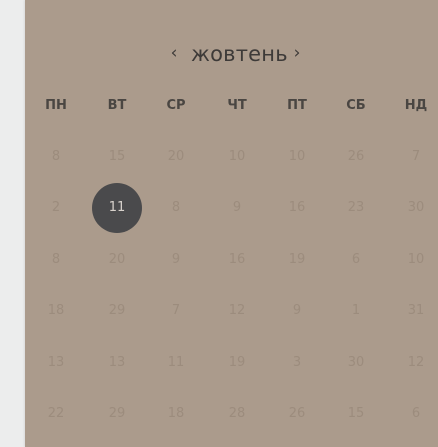 Image resolution: width=438 pixels, height=447 pixels. Describe the element at coordinates (12, 223) in the screenshot. I see `page-margin` at that location.